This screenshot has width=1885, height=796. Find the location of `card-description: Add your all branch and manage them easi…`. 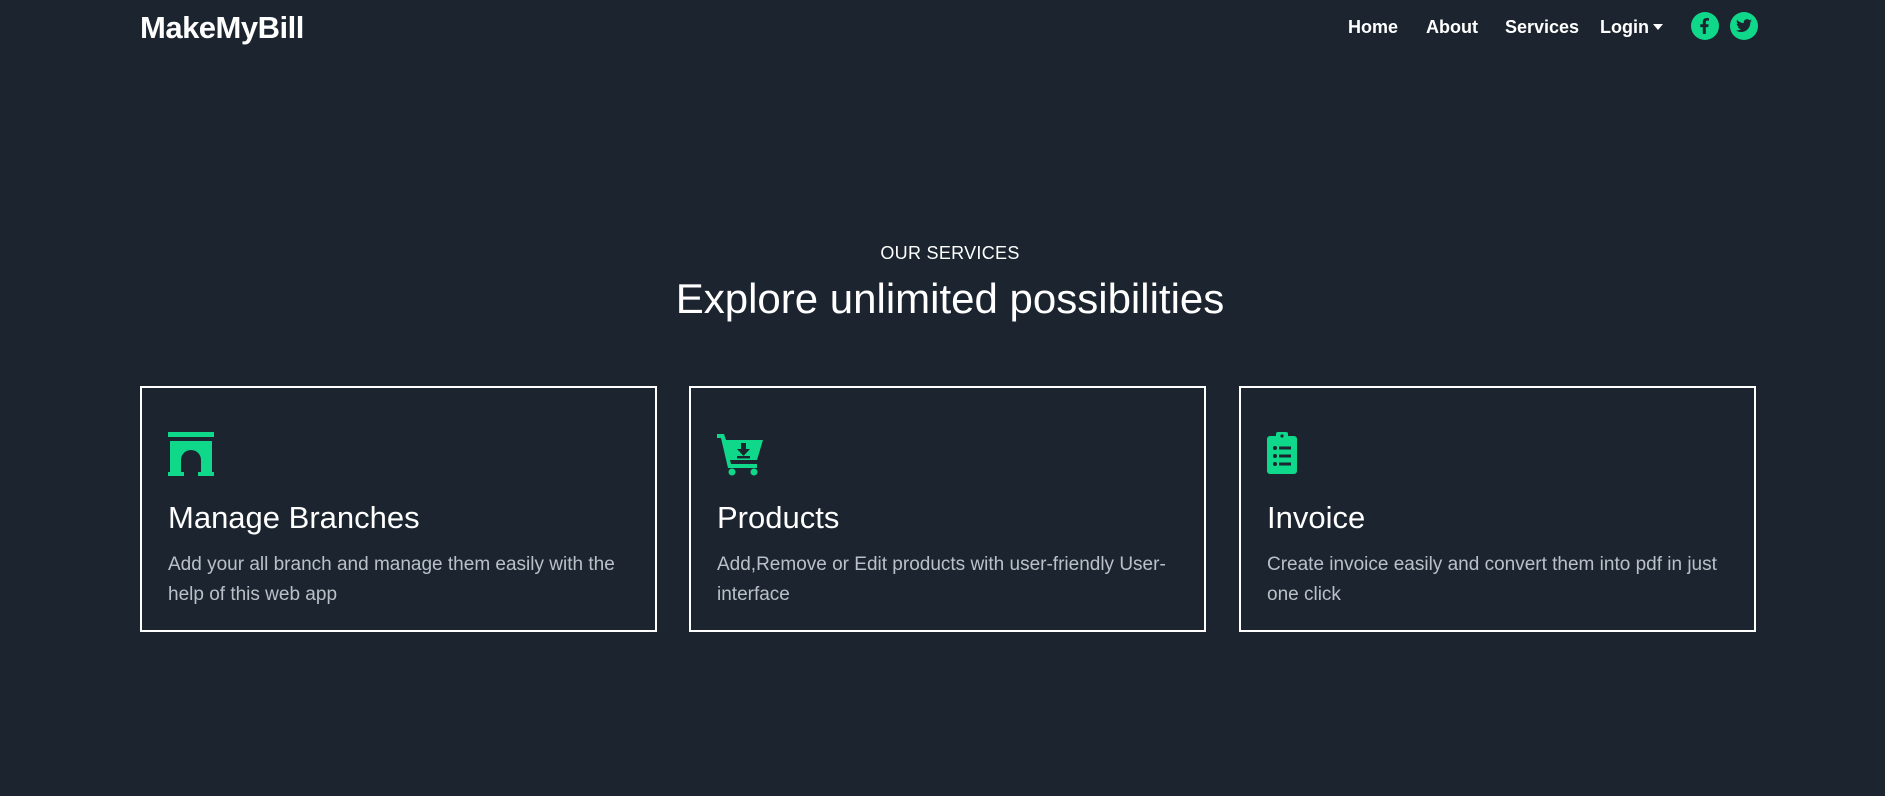

card-description: Add your all branch and manage them easi… is located at coordinates (391, 579).